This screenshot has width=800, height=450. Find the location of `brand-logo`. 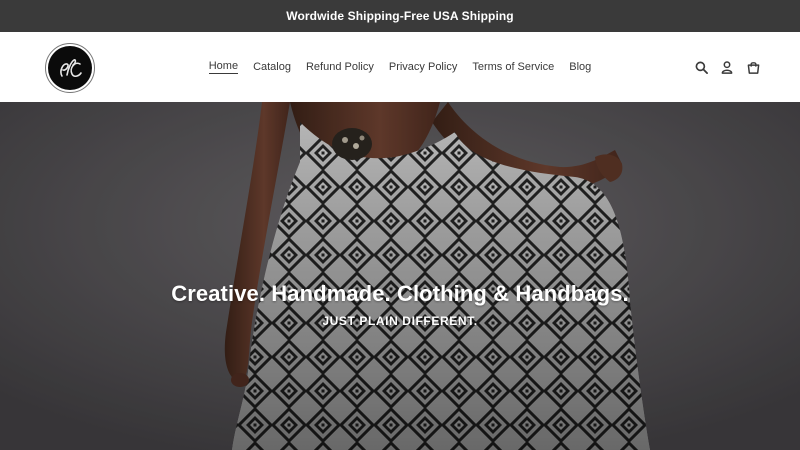

brand-logo is located at coordinates (70, 68).